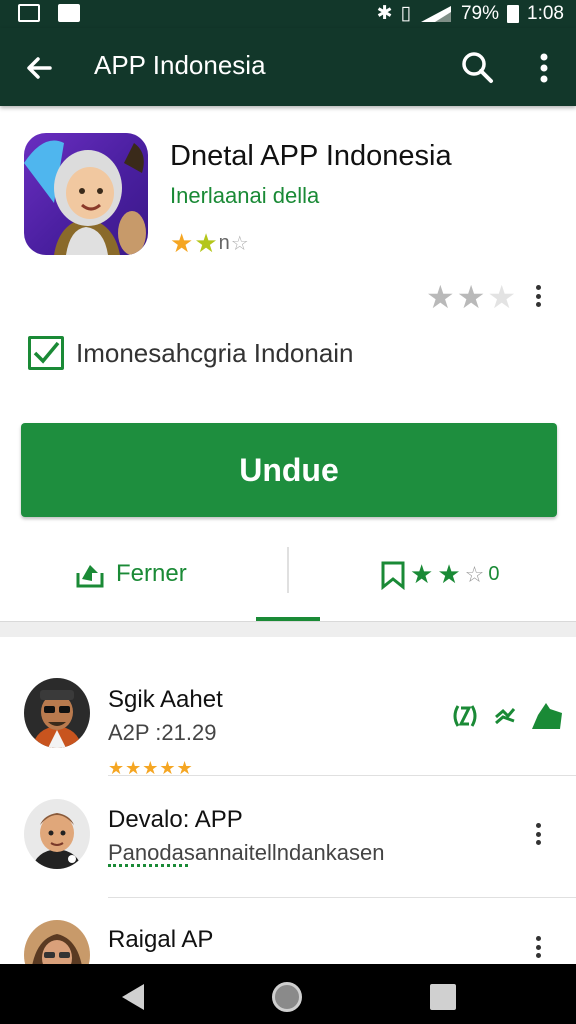 The width and height of the screenshot is (576, 1024). I want to click on status-indicators: ✱ ▯ 79% 1:08, so click(470, 13).